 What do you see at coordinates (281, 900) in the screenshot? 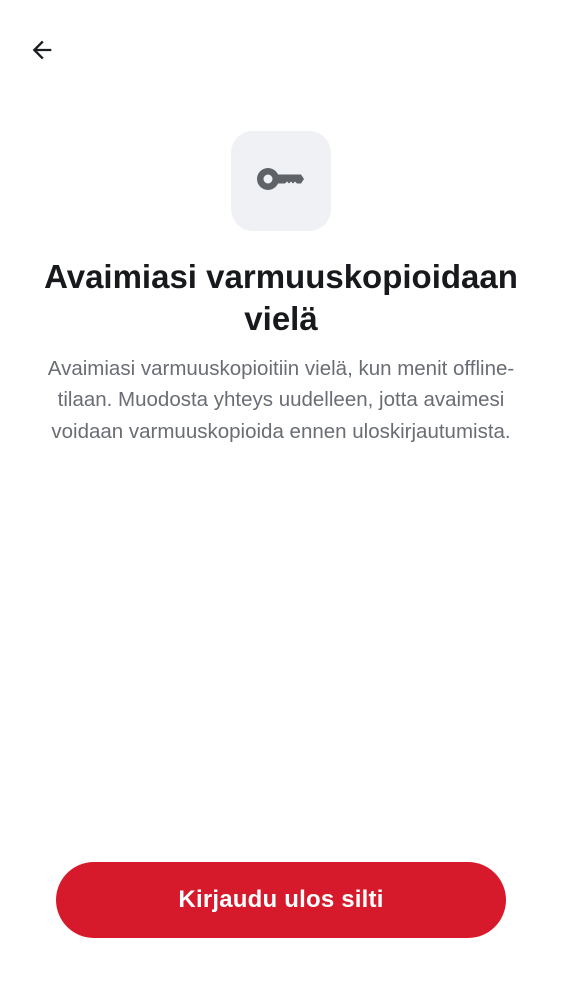
I see `sign-out-anyway-button: Kirjaudu ulos silti` at bounding box center [281, 900].